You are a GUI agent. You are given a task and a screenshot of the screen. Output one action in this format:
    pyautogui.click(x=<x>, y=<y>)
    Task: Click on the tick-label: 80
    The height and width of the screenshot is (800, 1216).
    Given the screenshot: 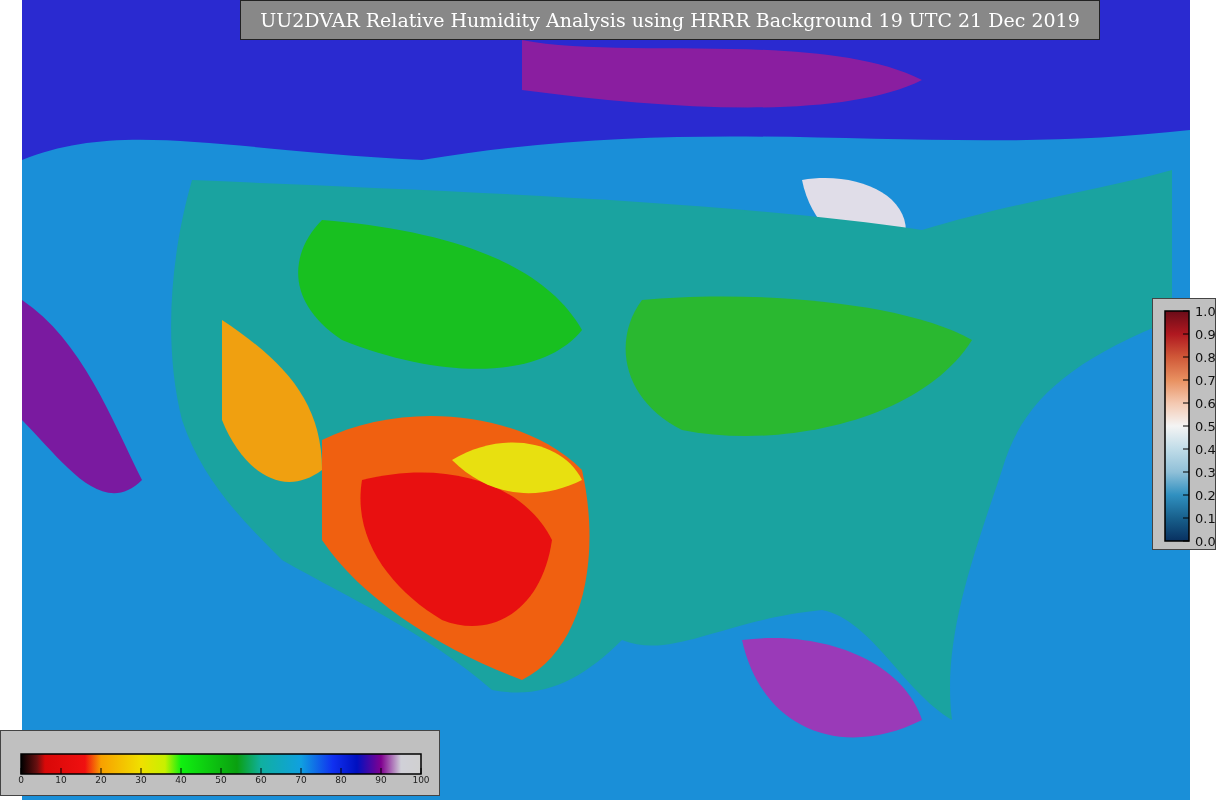 What is the action you would take?
    pyautogui.click(x=341, y=780)
    